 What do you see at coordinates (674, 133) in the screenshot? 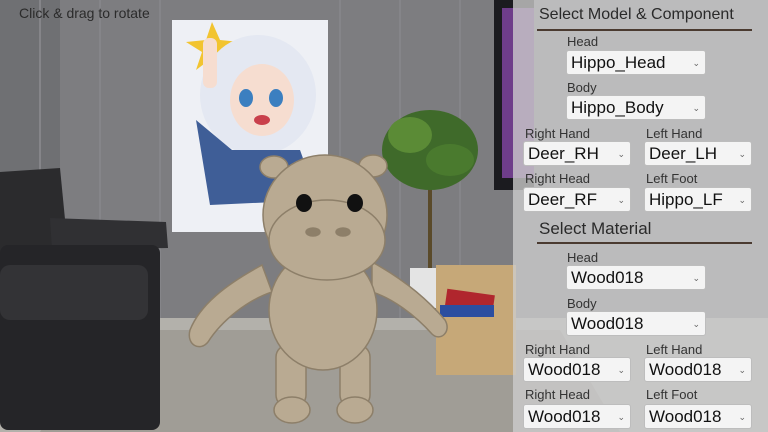
I see `model-left-hand-label: Left Hand` at bounding box center [674, 133].